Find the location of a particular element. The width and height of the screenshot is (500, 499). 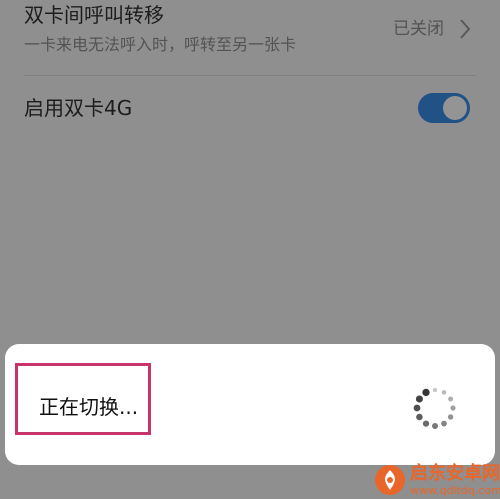

watermark: 启东安卓网 www.qdltdq.com is located at coordinates (436, 480).